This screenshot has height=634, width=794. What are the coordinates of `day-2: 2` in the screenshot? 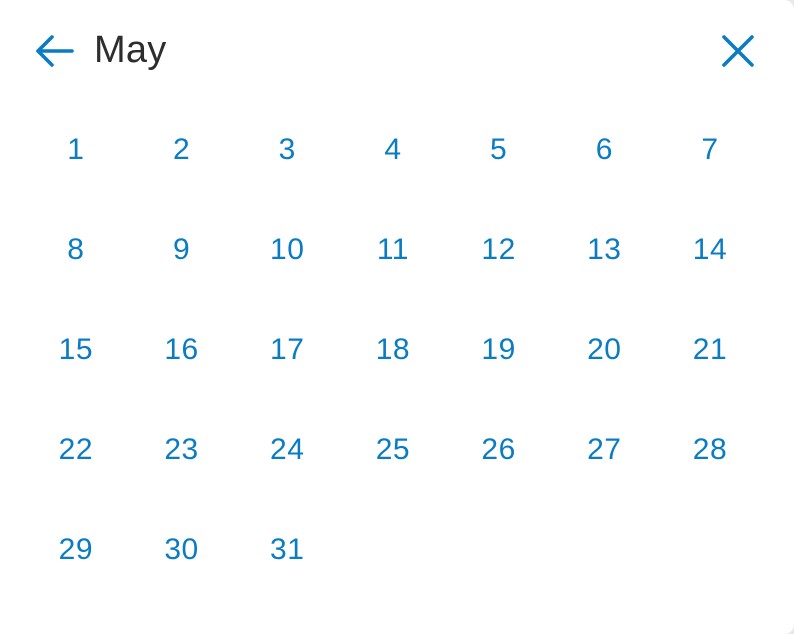 It's located at (182, 150).